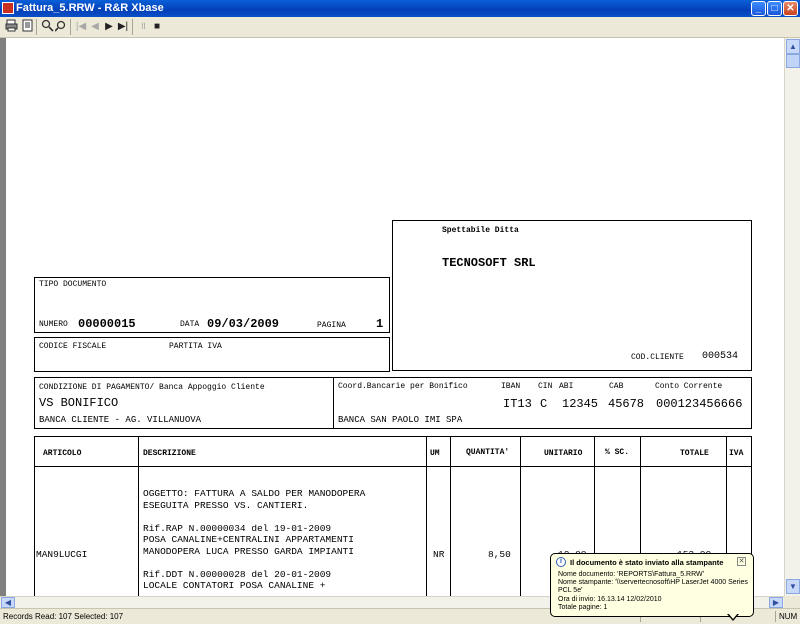 Image resolution: width=800 pixels, height=624 pixels. Describe the element at coordinates (561, 562) in the screenshot. I see `info-icon: i` at that location.